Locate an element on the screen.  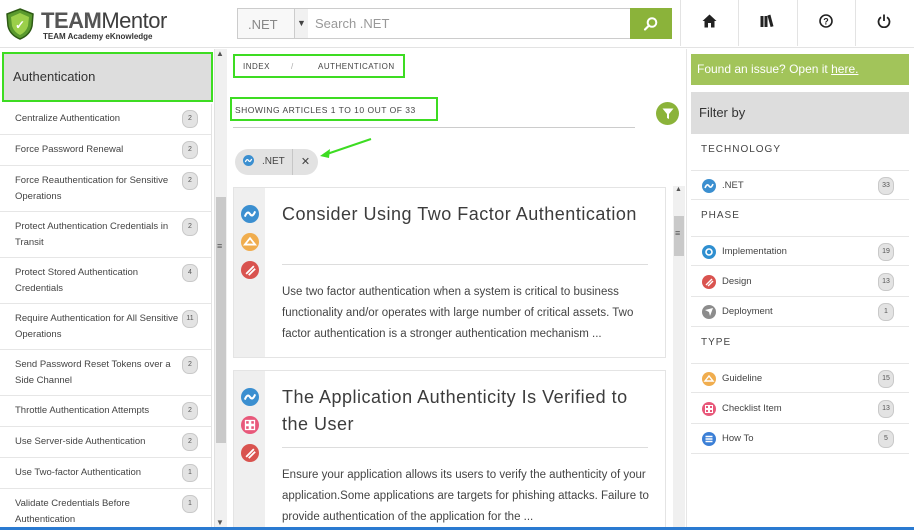
gear-icon is located at coordinates (709, 252).